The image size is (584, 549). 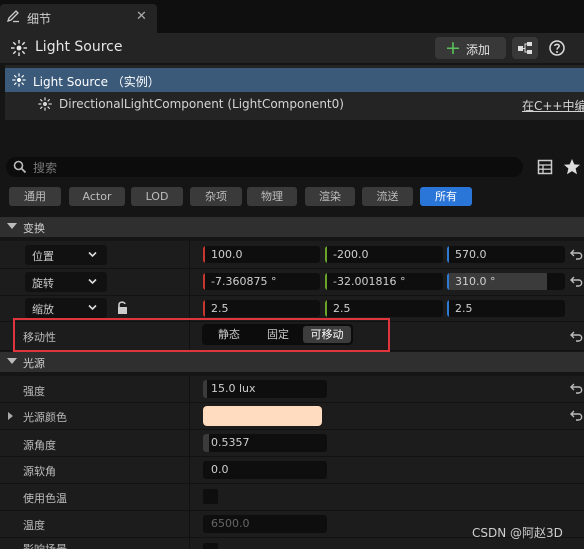 I want to click on temperature-field: 6500.0, so click(x=265, y=524).